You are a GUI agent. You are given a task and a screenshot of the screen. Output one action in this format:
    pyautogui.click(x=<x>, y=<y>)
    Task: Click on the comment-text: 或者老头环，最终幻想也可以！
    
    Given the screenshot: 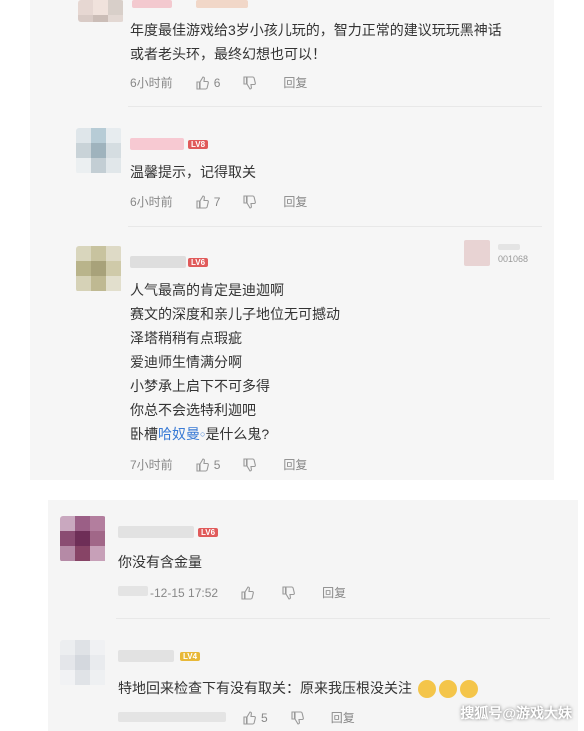 What is the action you would take?
    pyautogui.click(x=228, y=54)
    